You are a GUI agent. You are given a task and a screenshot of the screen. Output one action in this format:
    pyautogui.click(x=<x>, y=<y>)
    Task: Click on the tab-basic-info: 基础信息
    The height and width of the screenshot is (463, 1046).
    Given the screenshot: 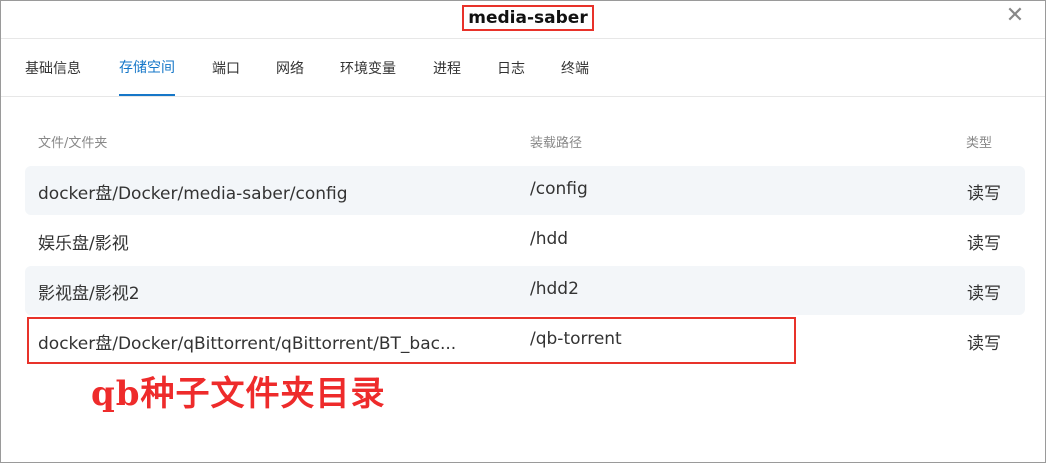 What is the action you would take?
    pyautogui.click(x=53, y=67)
    